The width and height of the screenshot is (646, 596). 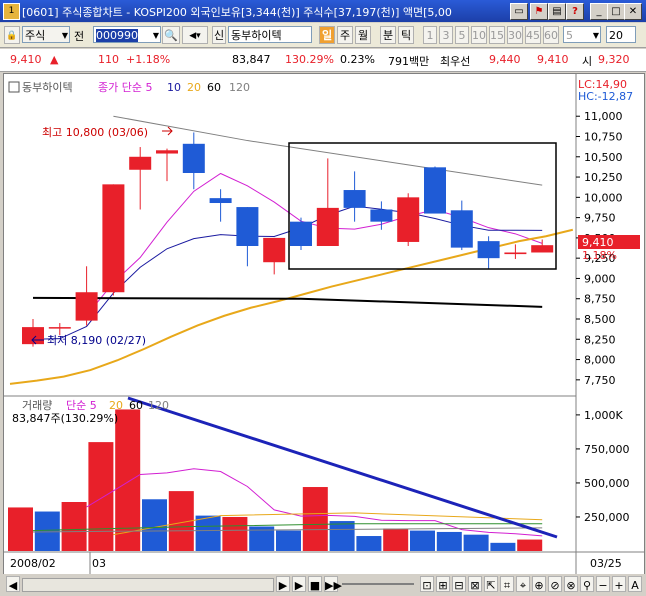 I want to click on stop-icon: ■, so click(x=315, y=584).